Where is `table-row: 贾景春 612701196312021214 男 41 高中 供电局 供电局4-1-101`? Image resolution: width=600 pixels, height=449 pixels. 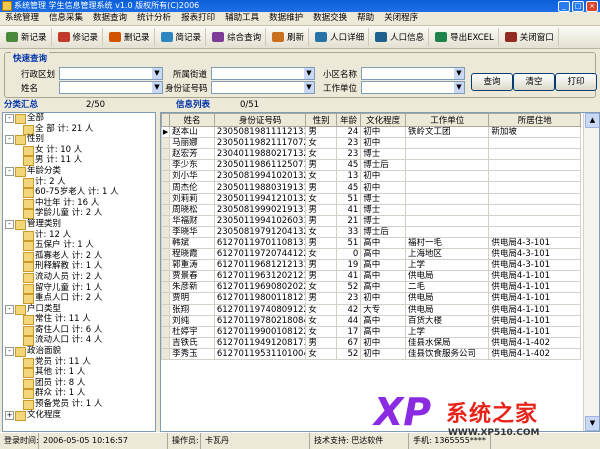 table-row: 贾景春 612701196312021214 男 41 高中 供电局 供电局4-1-101 is located at coordinates (371, 276).